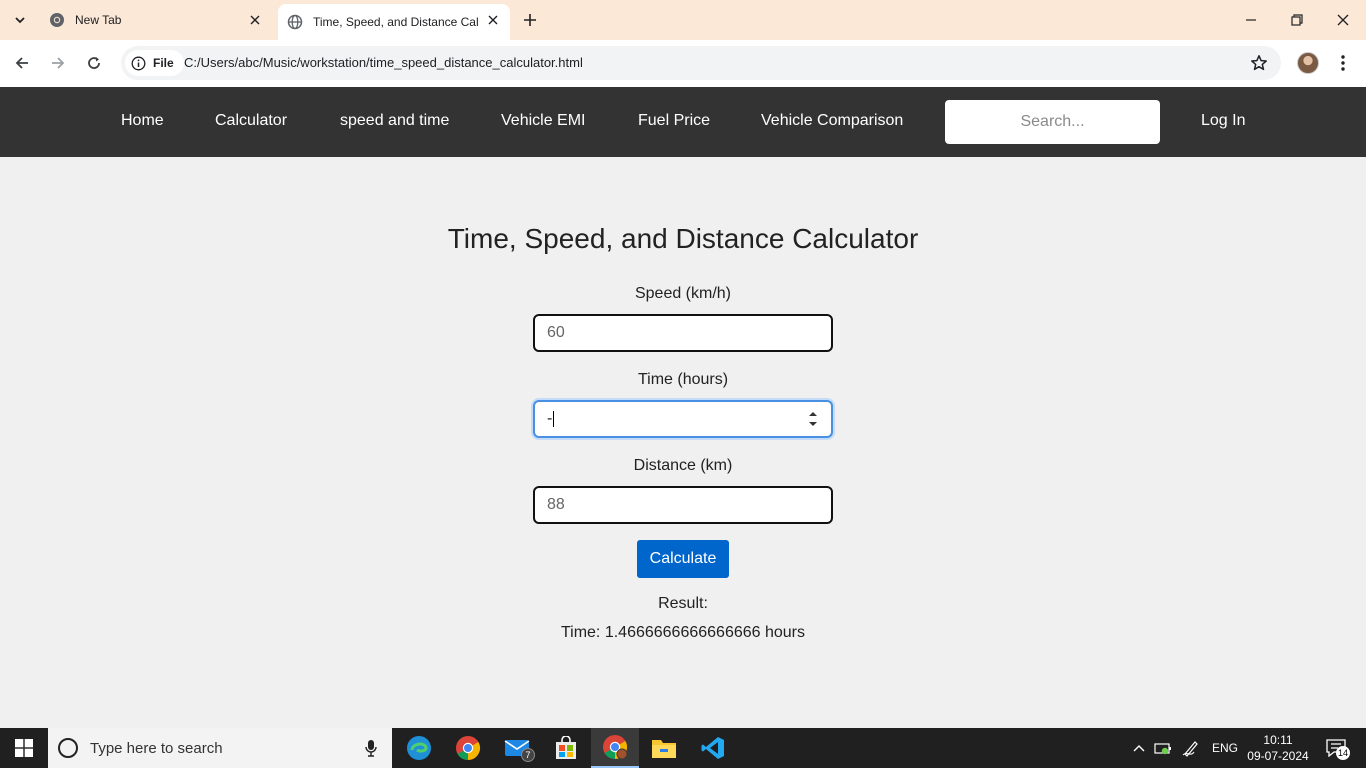 Image resolution: width=1366 pixels, height=768 pixels. I want to click on chevron-up-icon, so click(1139, 748).